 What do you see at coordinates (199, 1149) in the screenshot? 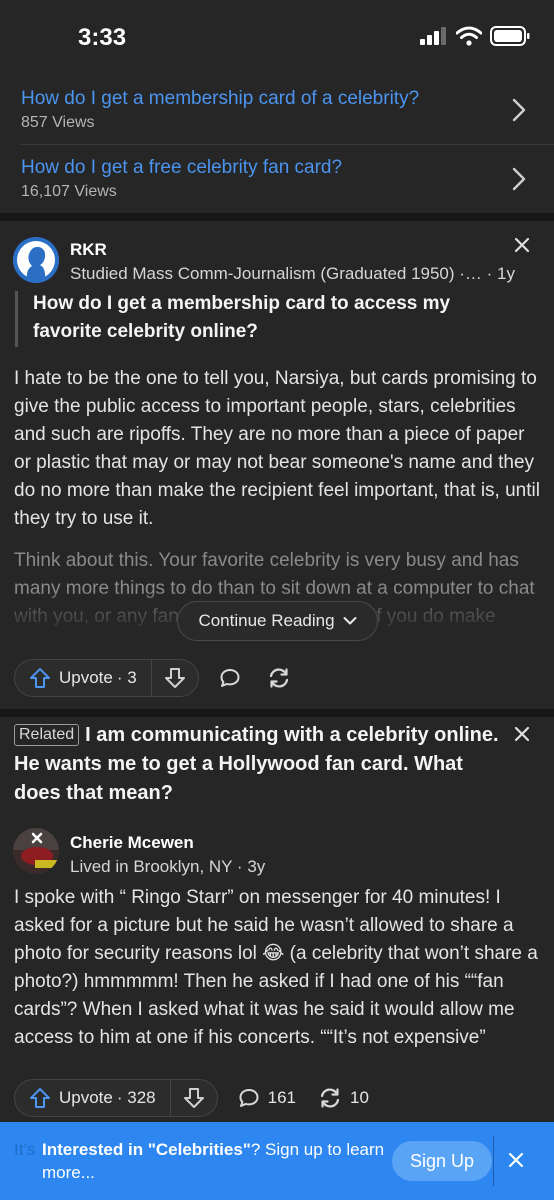
I see `banner-topic: "Celebrities"` at bounding box center [199, 1149].